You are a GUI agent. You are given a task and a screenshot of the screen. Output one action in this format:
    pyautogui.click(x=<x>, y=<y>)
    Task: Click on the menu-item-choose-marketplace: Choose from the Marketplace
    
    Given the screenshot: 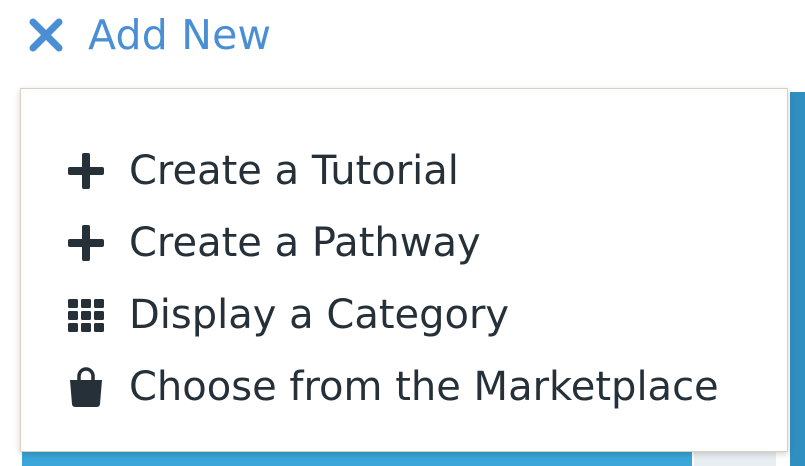 What is the action you would take?
    pyautogui.click(x=392, y=387)
    